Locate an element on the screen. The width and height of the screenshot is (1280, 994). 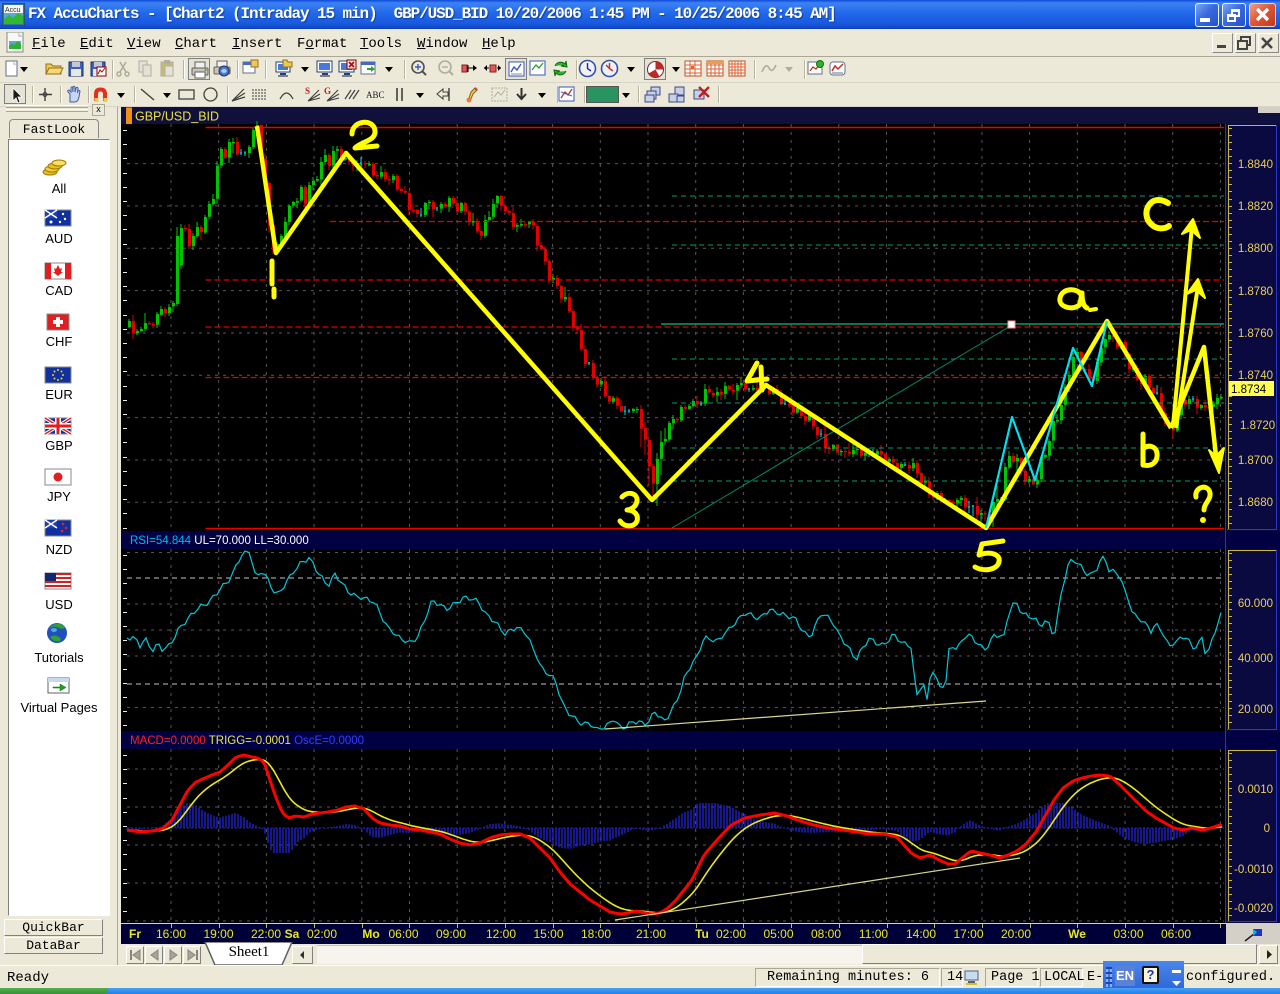
svg-text: 1.8820 is located at coordinates (1255, 207).